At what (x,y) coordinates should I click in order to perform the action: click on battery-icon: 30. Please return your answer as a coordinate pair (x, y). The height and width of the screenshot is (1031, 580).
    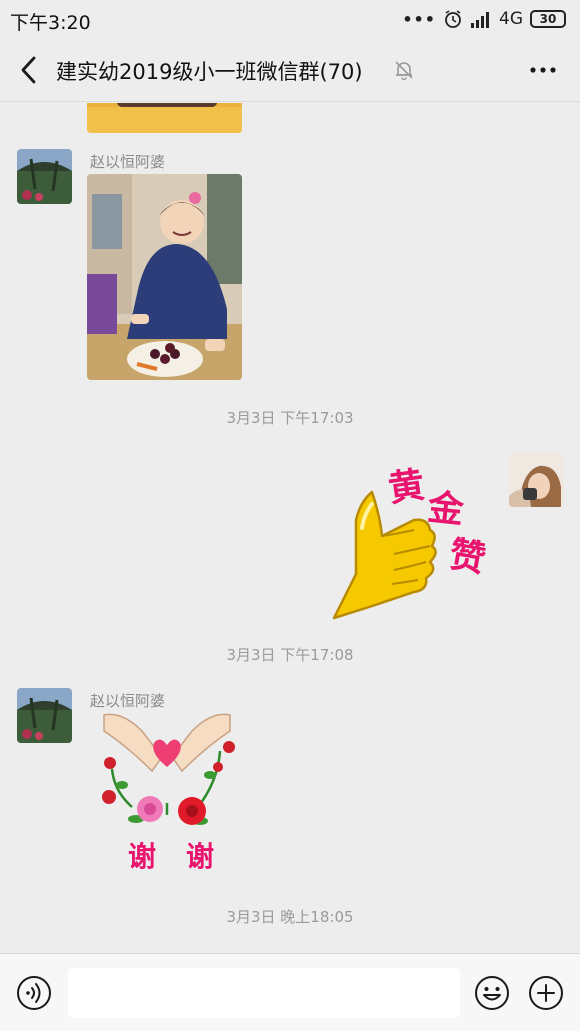
    Looking at the image, I should click on (548, 19).